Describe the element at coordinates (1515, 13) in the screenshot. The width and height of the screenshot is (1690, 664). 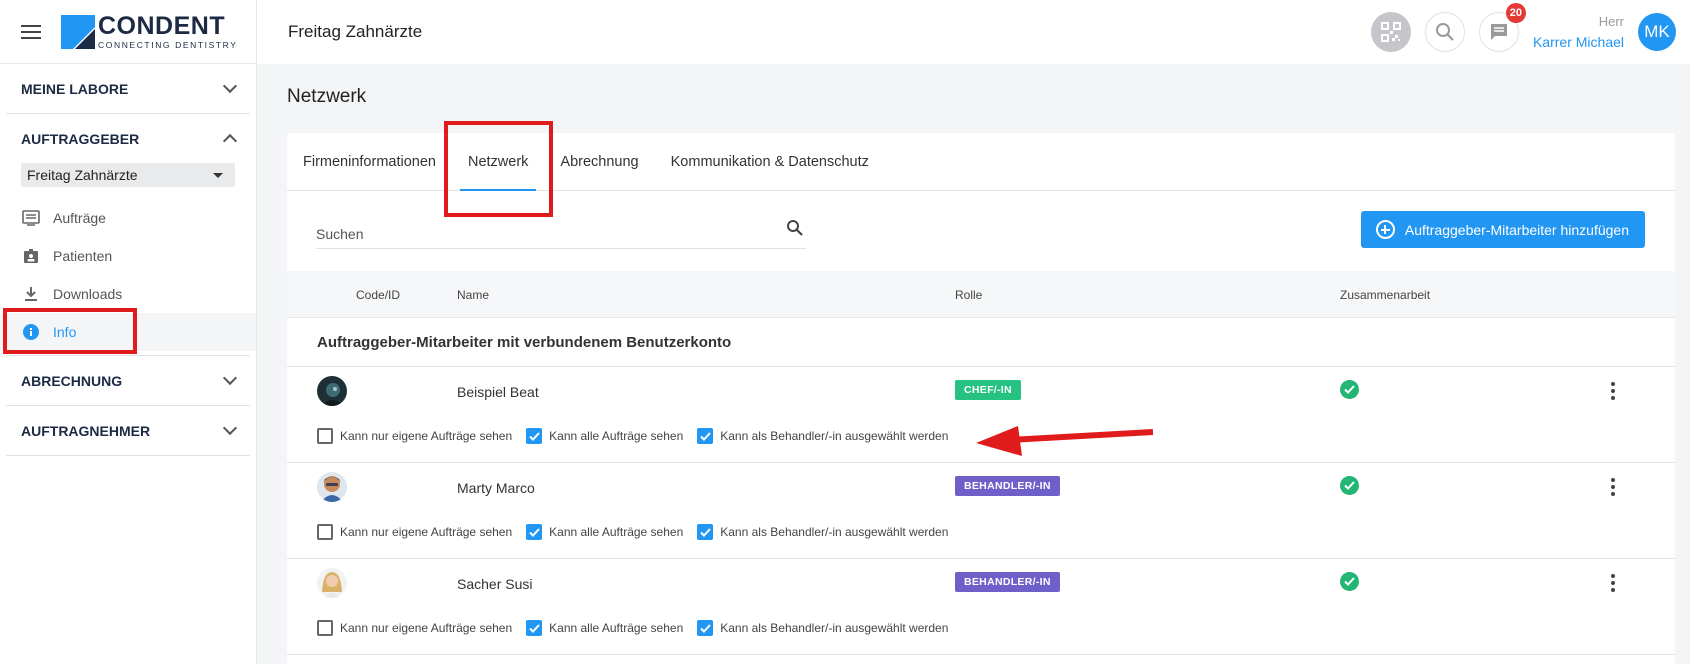
I see `notification-badge: 20` at that location.